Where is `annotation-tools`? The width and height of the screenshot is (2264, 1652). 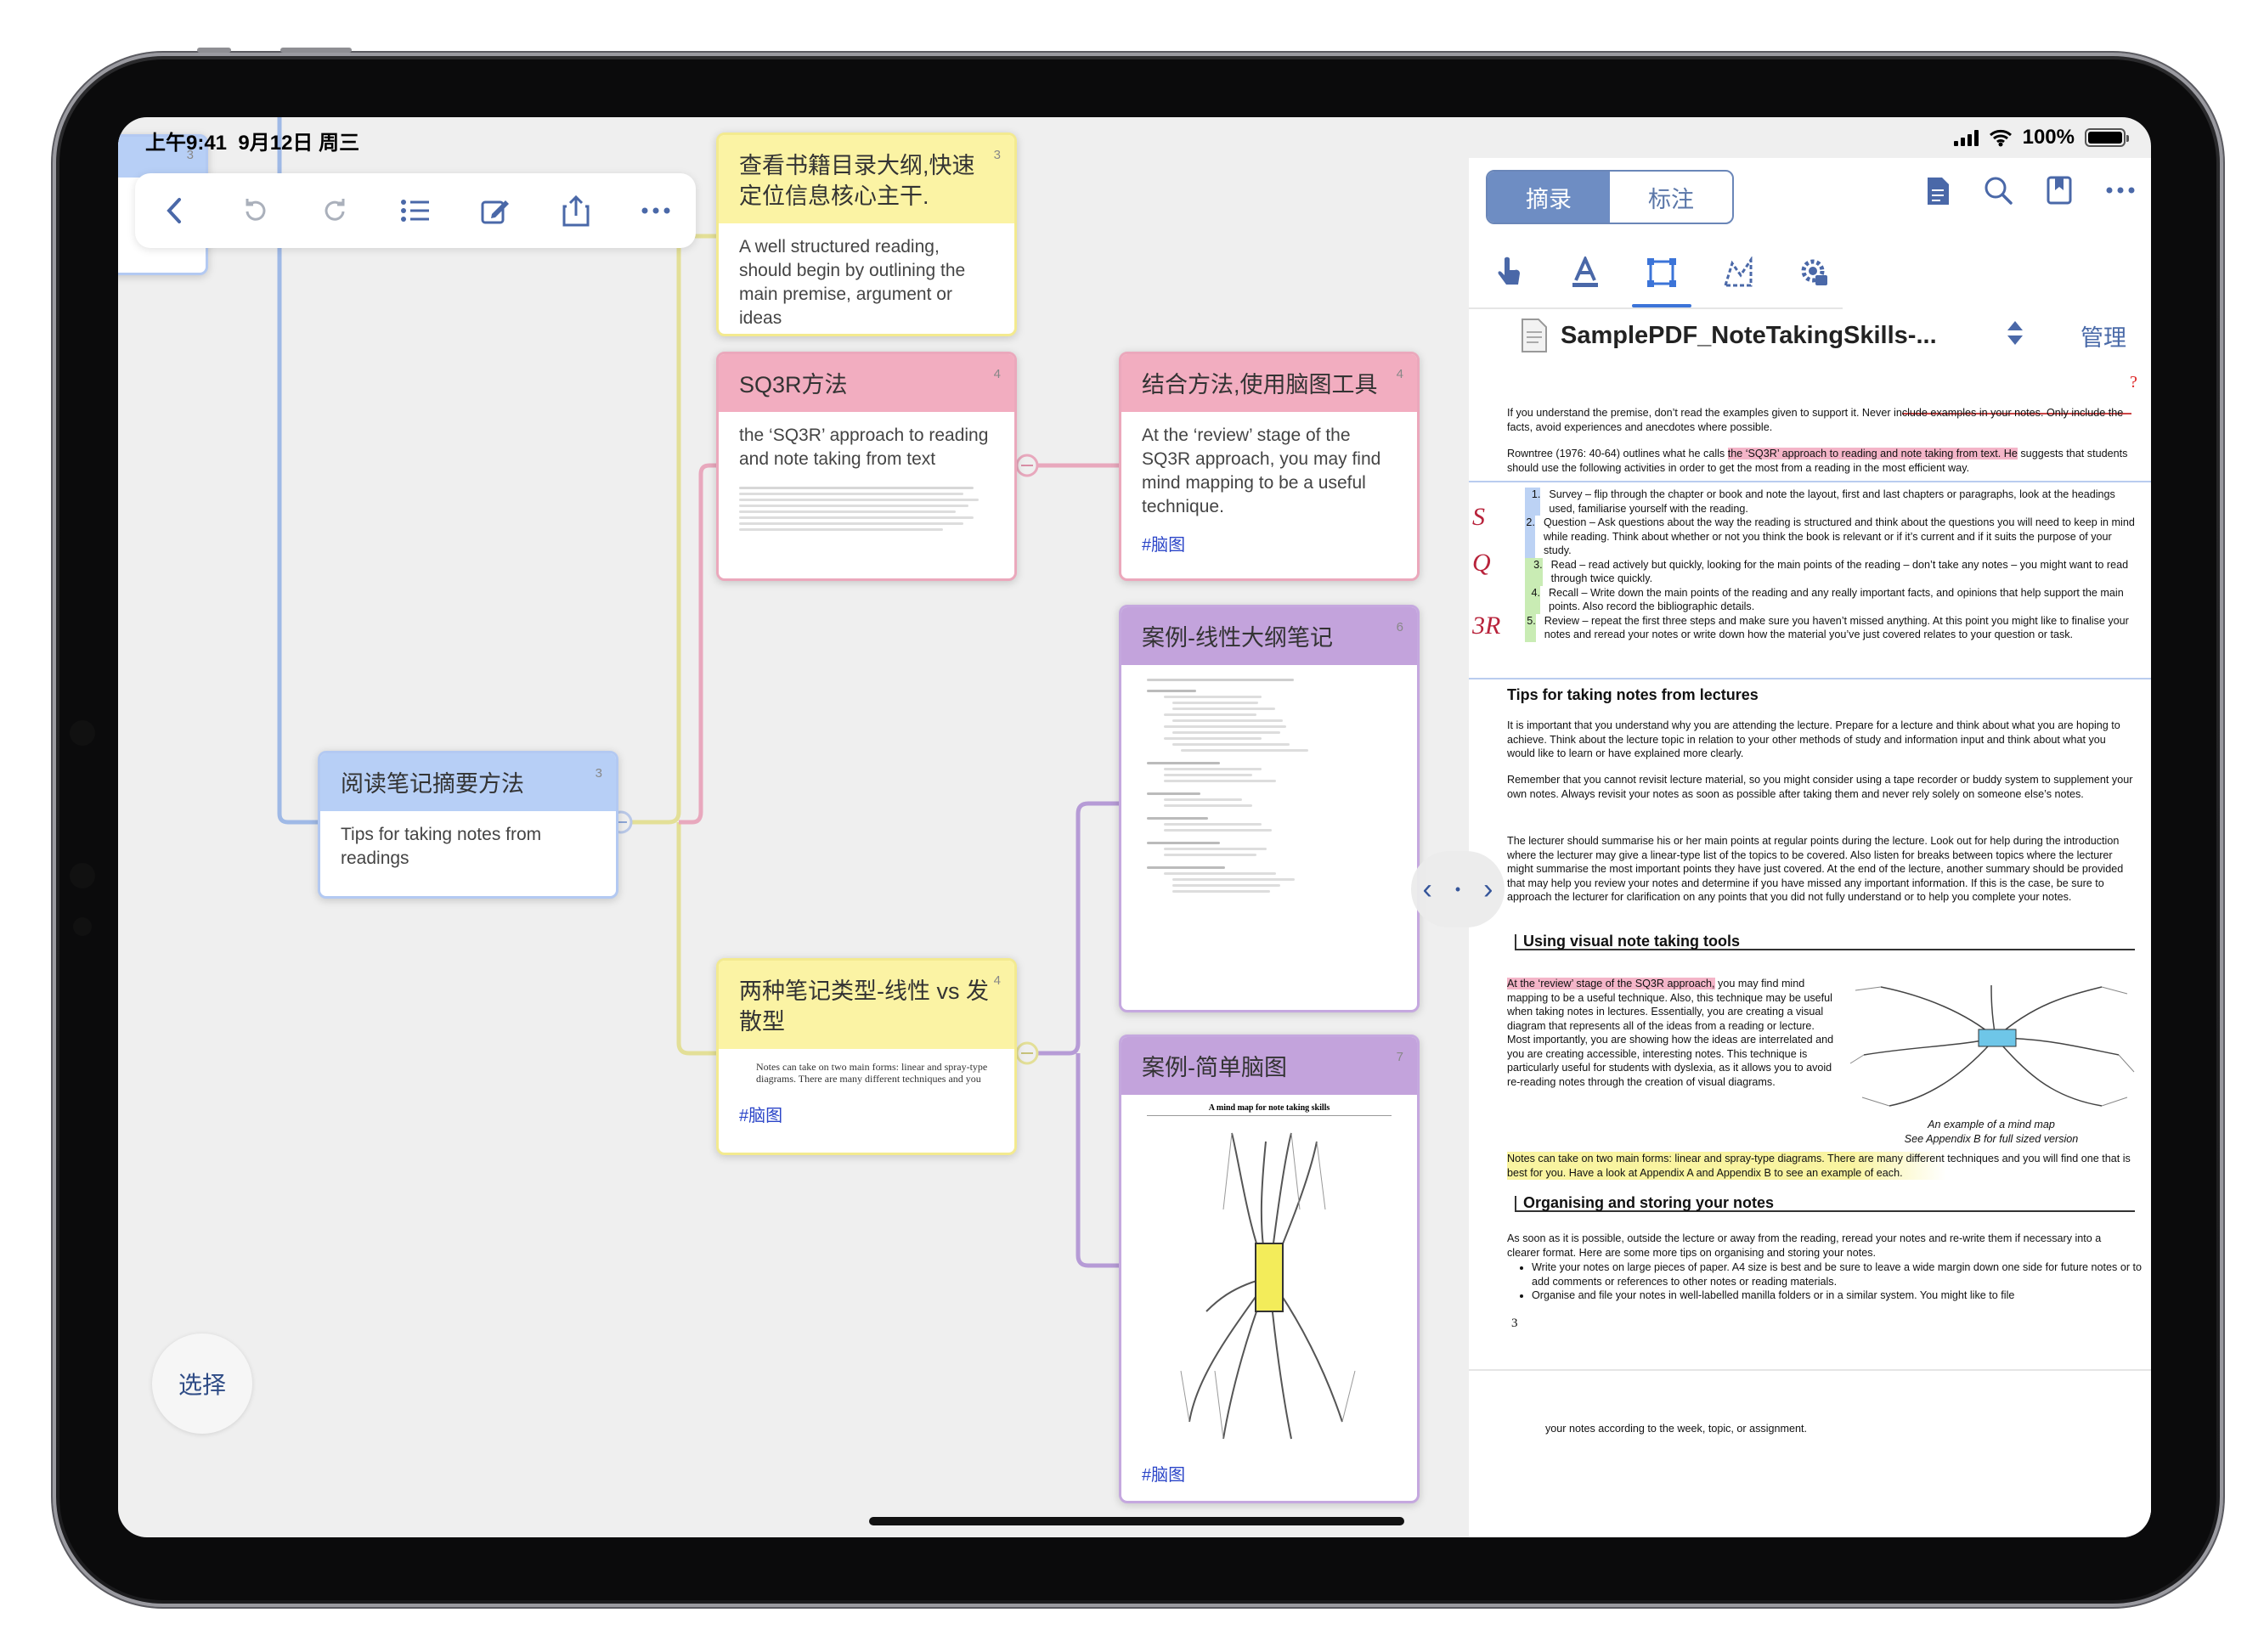 annotation-tools is located at coordinates (1662, 278).